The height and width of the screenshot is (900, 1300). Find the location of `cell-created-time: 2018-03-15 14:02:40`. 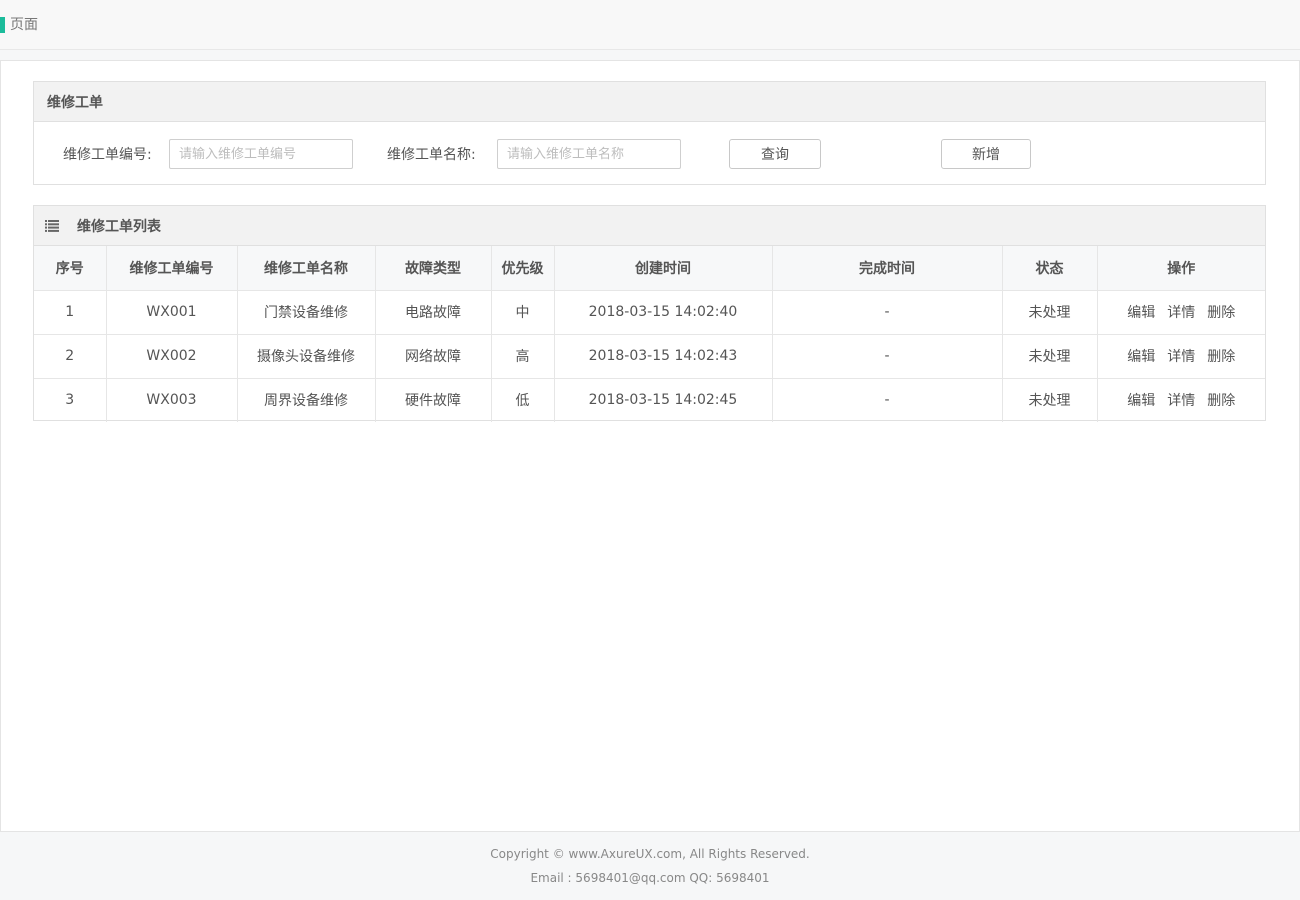

cell-created-time: 2018-03-15 14:02:40 is located at coordinates (663, 312).